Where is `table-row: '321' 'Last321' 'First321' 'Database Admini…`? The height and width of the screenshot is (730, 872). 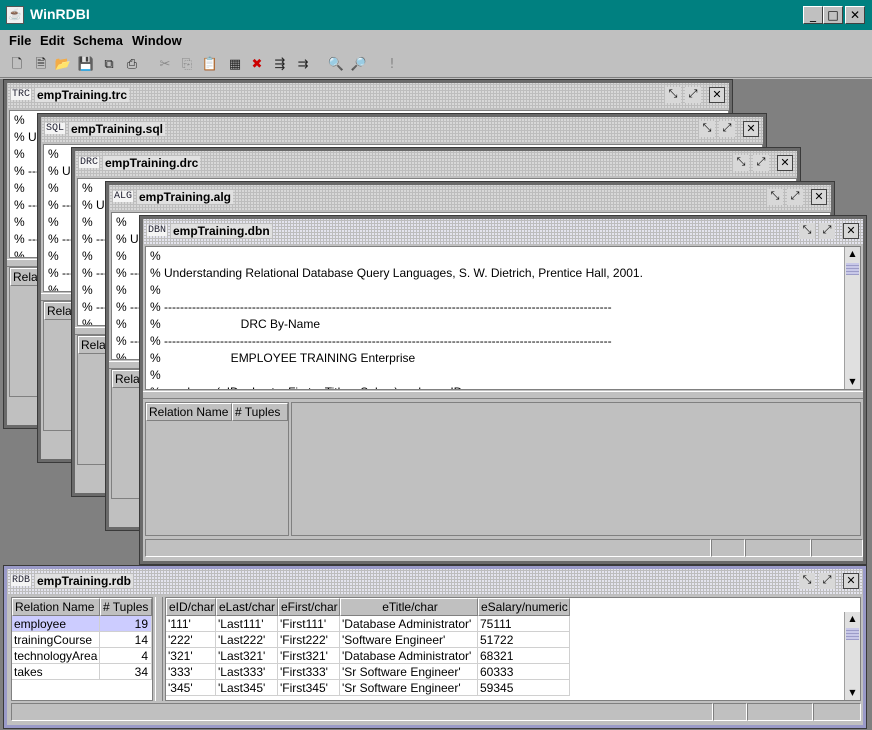
table-row: '321' 'Last321' 'First321' 'Database Admini… is located at coordinates (368, 656).